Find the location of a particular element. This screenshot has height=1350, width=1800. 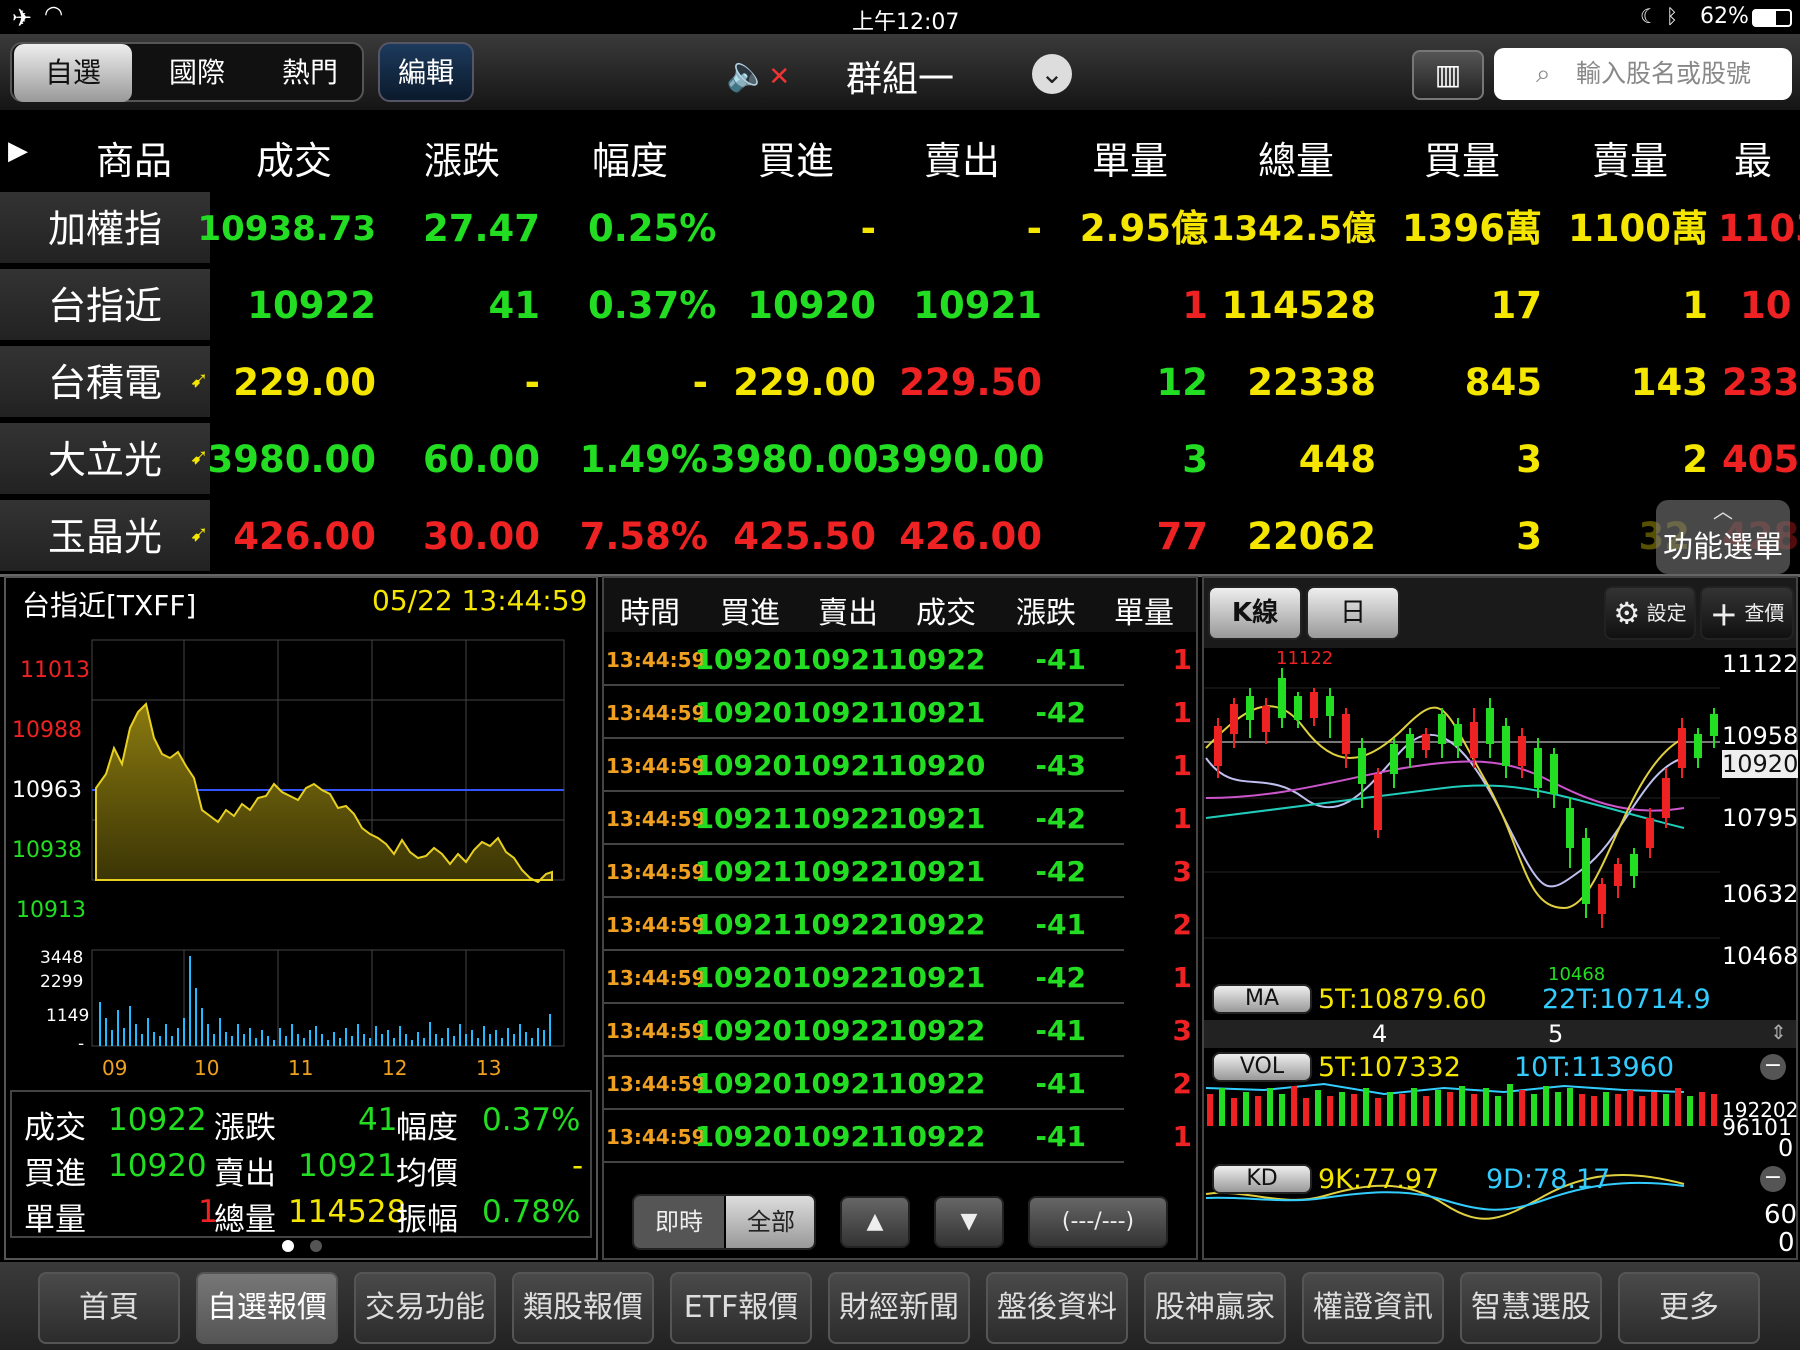

nav-home: 首頁 is located at coordinates (109, 1308).